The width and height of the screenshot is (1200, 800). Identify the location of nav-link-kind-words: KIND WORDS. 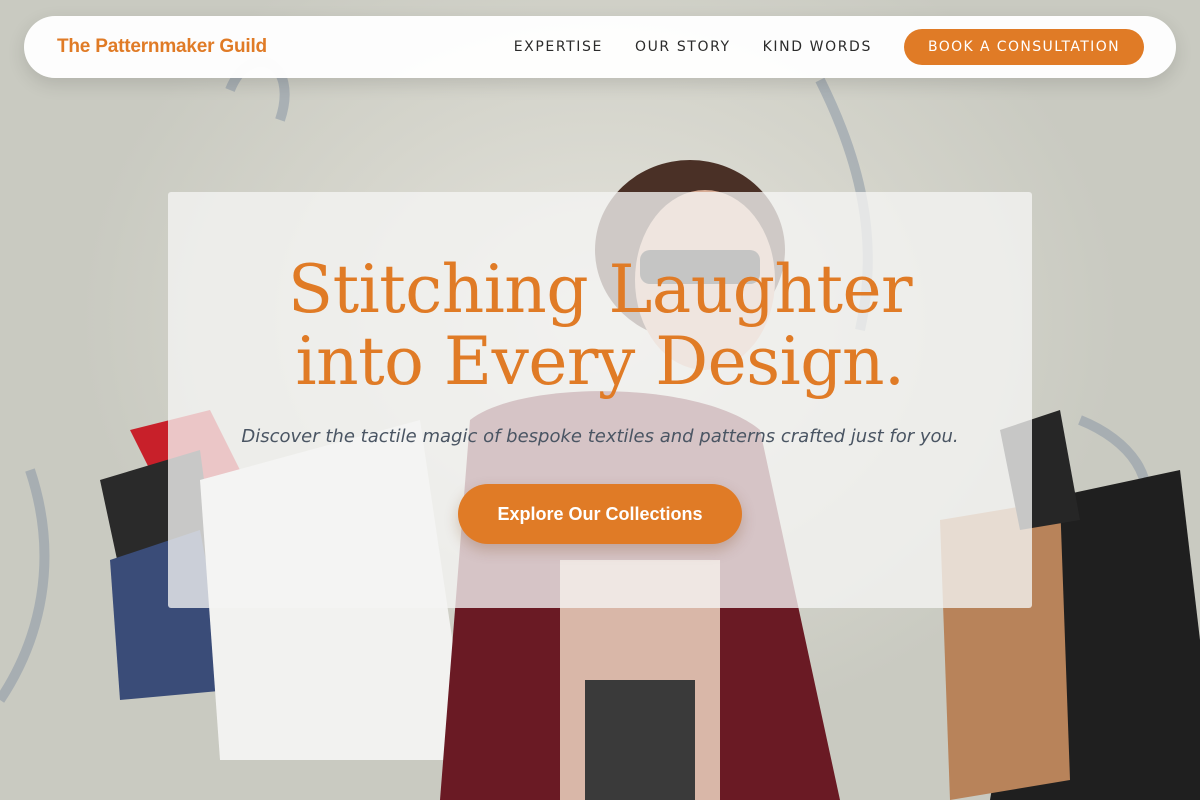
(817, 47).